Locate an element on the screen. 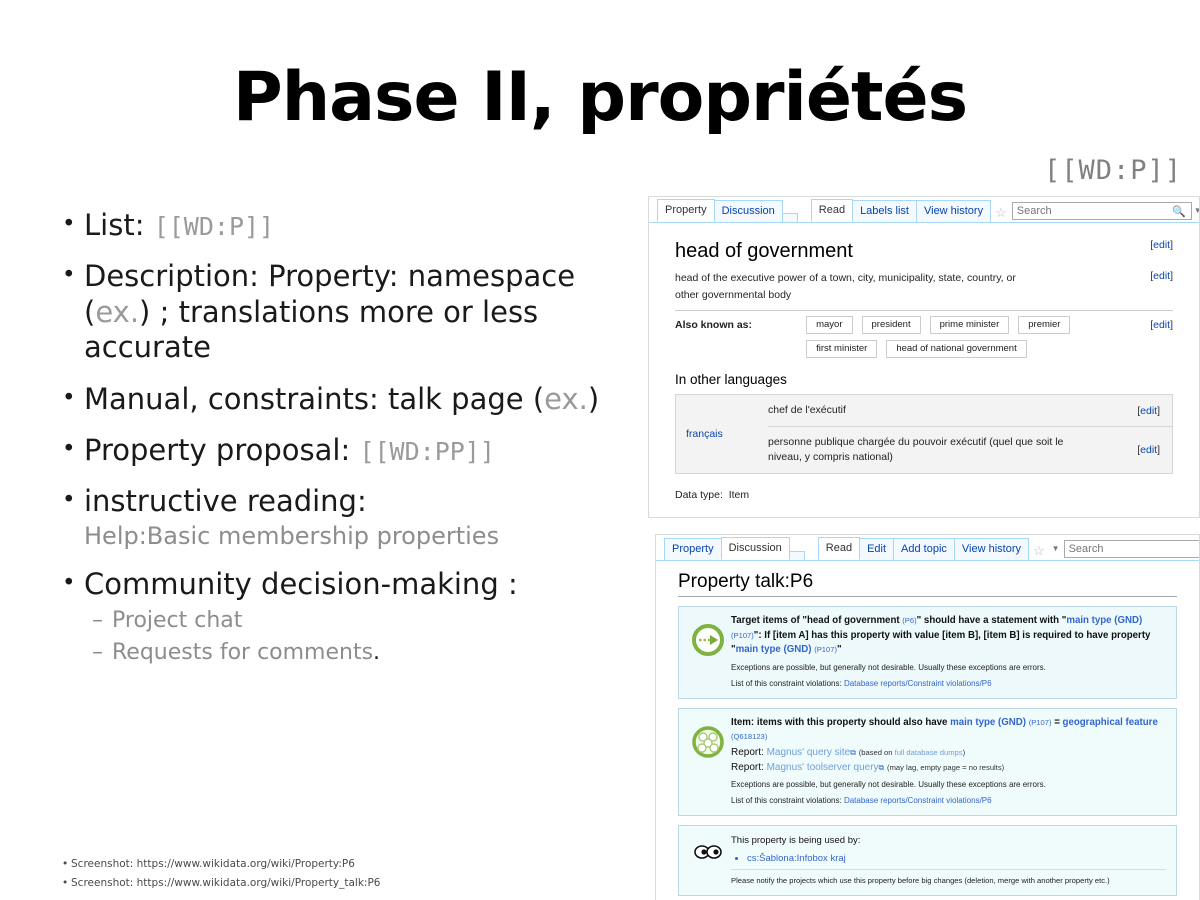 The height and width of the screenshot is (900, 1200). green-circles-icon is located at coordinates (708, 737).